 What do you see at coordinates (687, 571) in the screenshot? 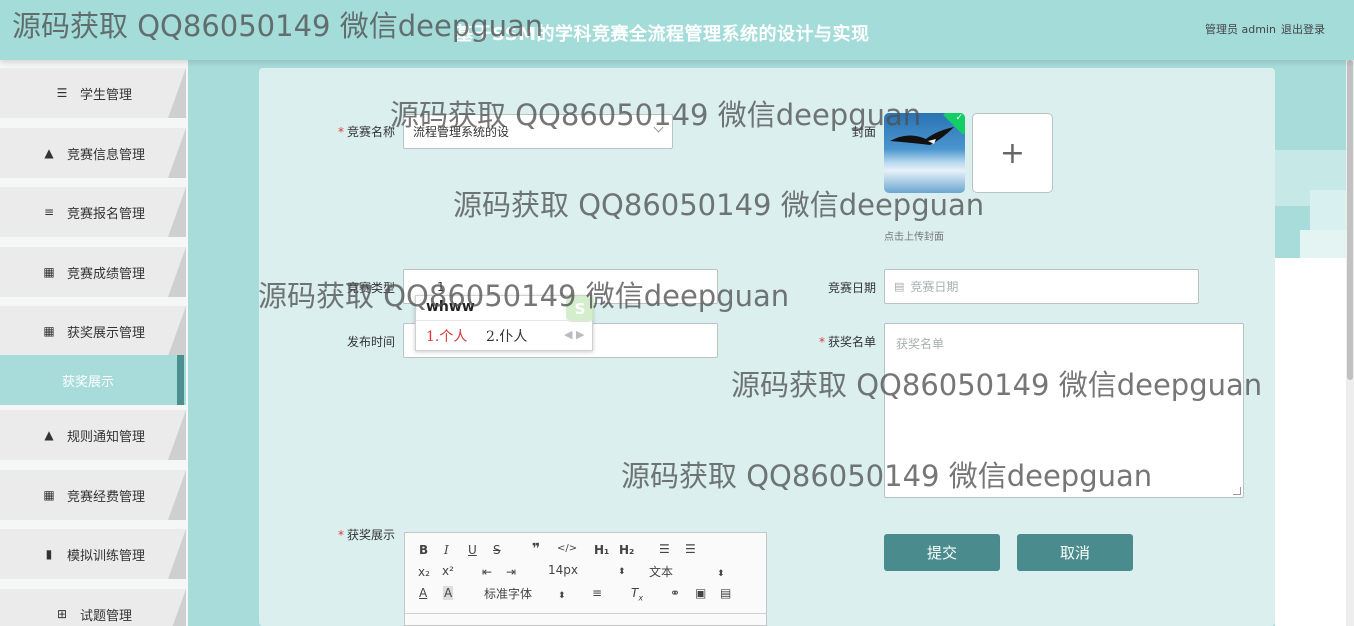
I see `header-select: 文本 ⬍` at bounding box center [687, 571].